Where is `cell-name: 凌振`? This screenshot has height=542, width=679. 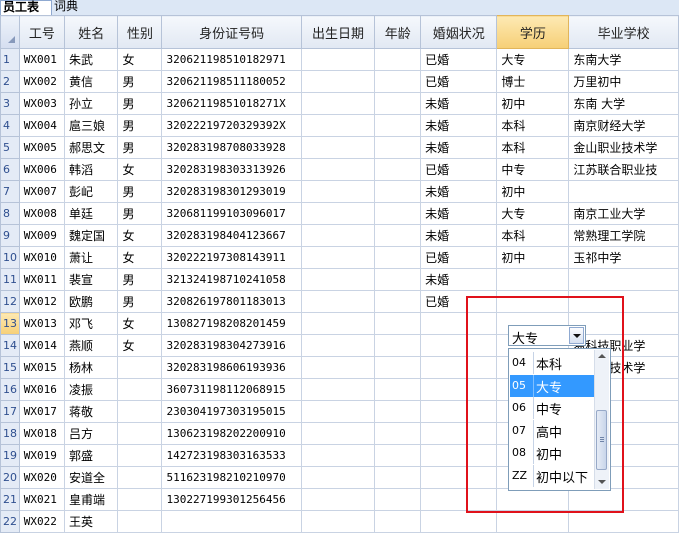 cell-name: 凌振 is located at coordinates (91, 389).